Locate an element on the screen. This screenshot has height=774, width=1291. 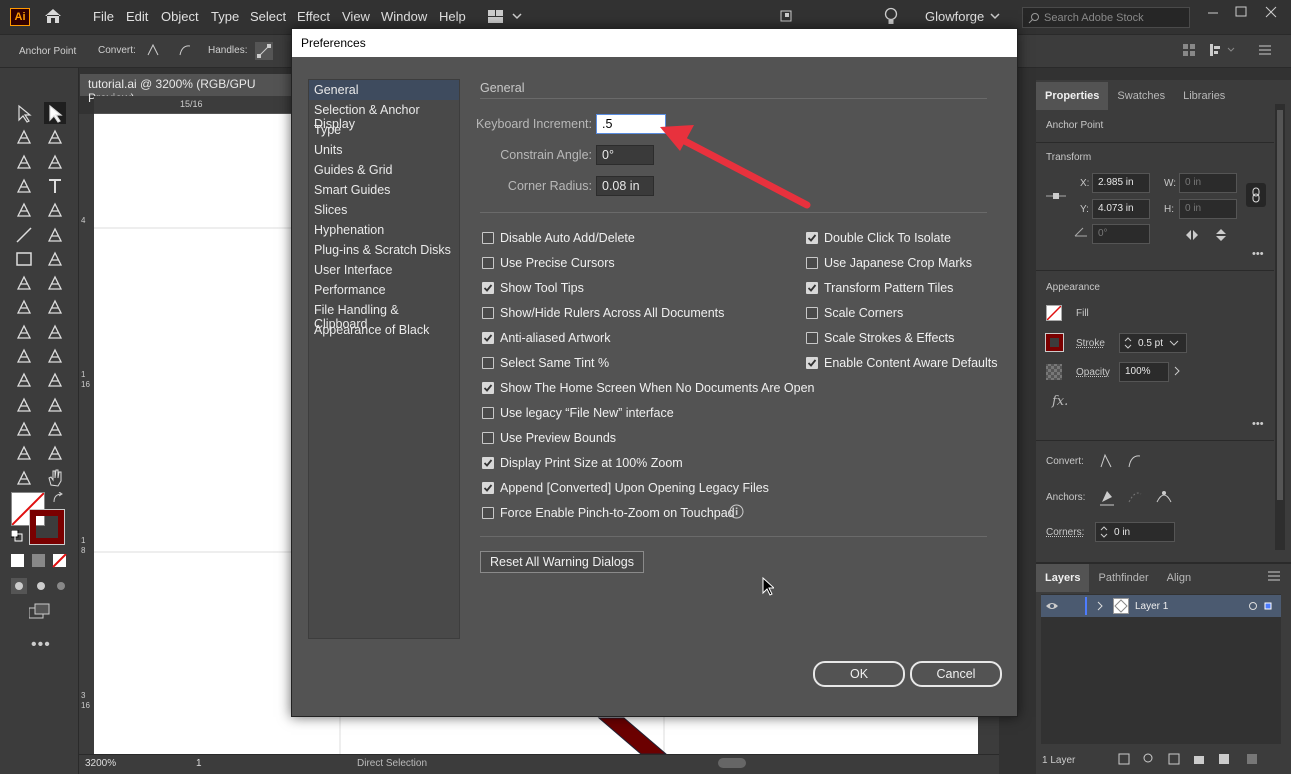
color-mode-icon is located at coordinates (41, 561).